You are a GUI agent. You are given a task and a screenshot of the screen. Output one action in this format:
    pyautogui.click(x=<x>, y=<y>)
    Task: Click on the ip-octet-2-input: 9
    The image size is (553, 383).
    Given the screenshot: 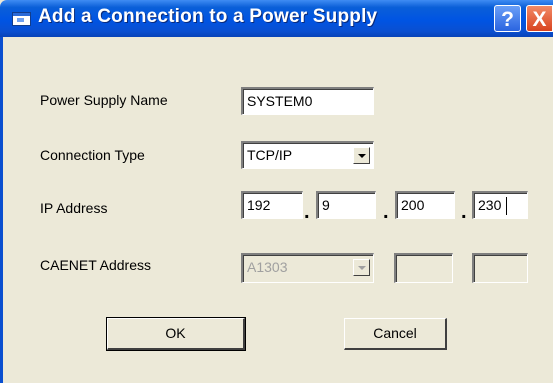 What is the action you would take?
    pyautogui.click(x=346, y=205)
    